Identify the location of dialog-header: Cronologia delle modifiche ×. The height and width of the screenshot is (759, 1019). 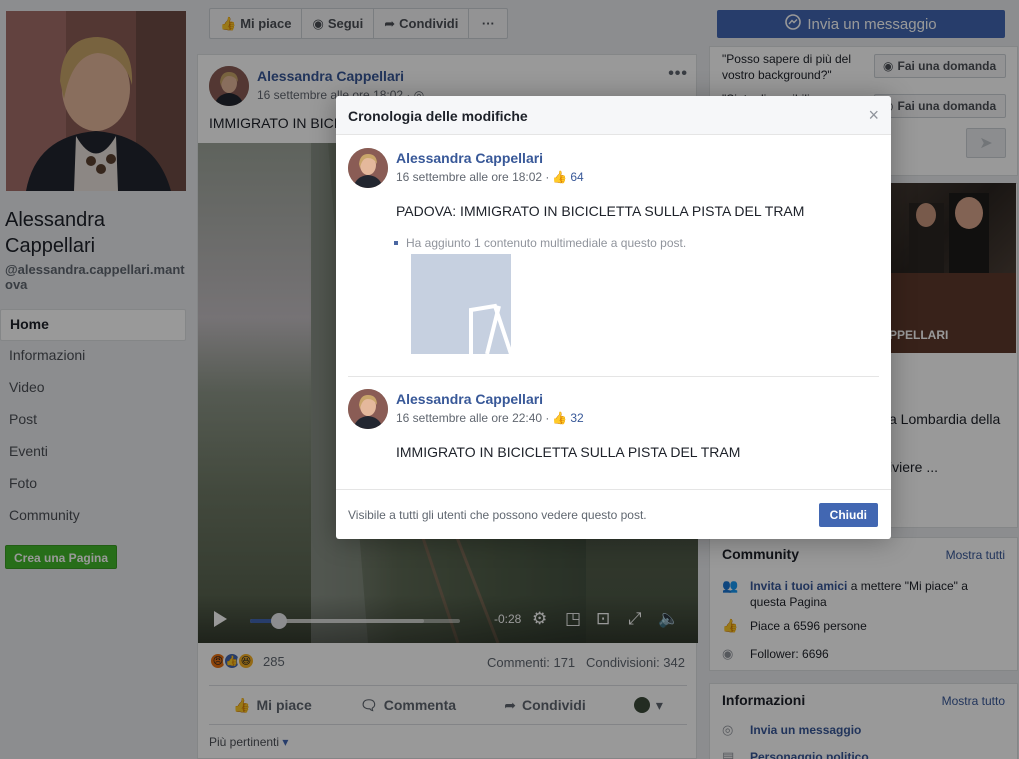
(613, 115).